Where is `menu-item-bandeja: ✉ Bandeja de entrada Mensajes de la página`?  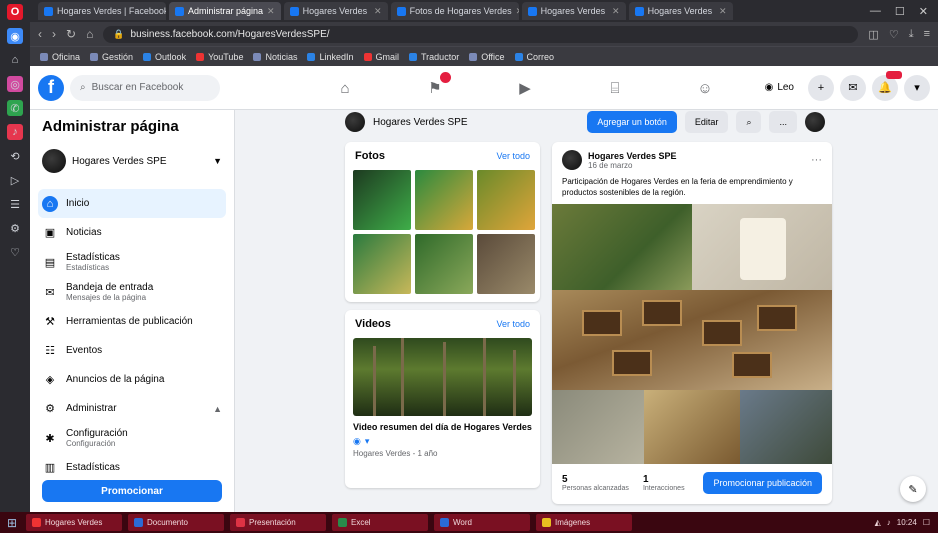
menu-item-bandeja: ✉ Bandeja de entrada Mensajes de la página is located at coordinates (132, 292).